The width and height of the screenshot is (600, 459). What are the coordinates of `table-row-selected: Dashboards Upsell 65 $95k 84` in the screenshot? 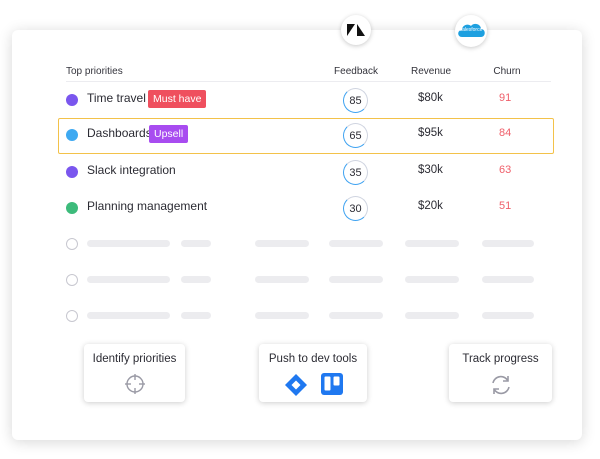 It's located at (306, 136).